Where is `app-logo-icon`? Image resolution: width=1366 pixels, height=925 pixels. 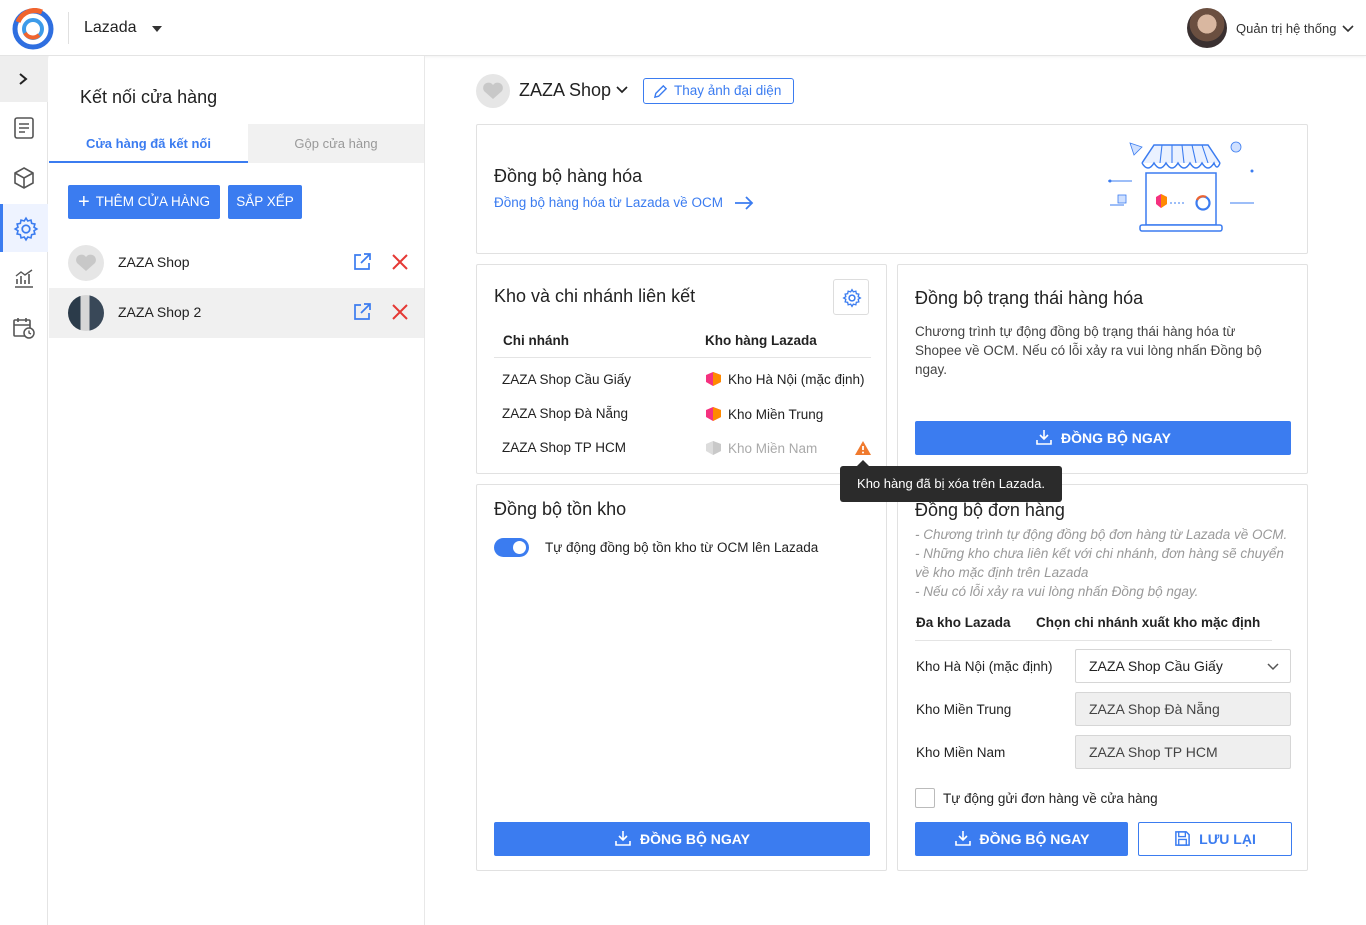
app-logo-icon is located at coordinates (33, 29).